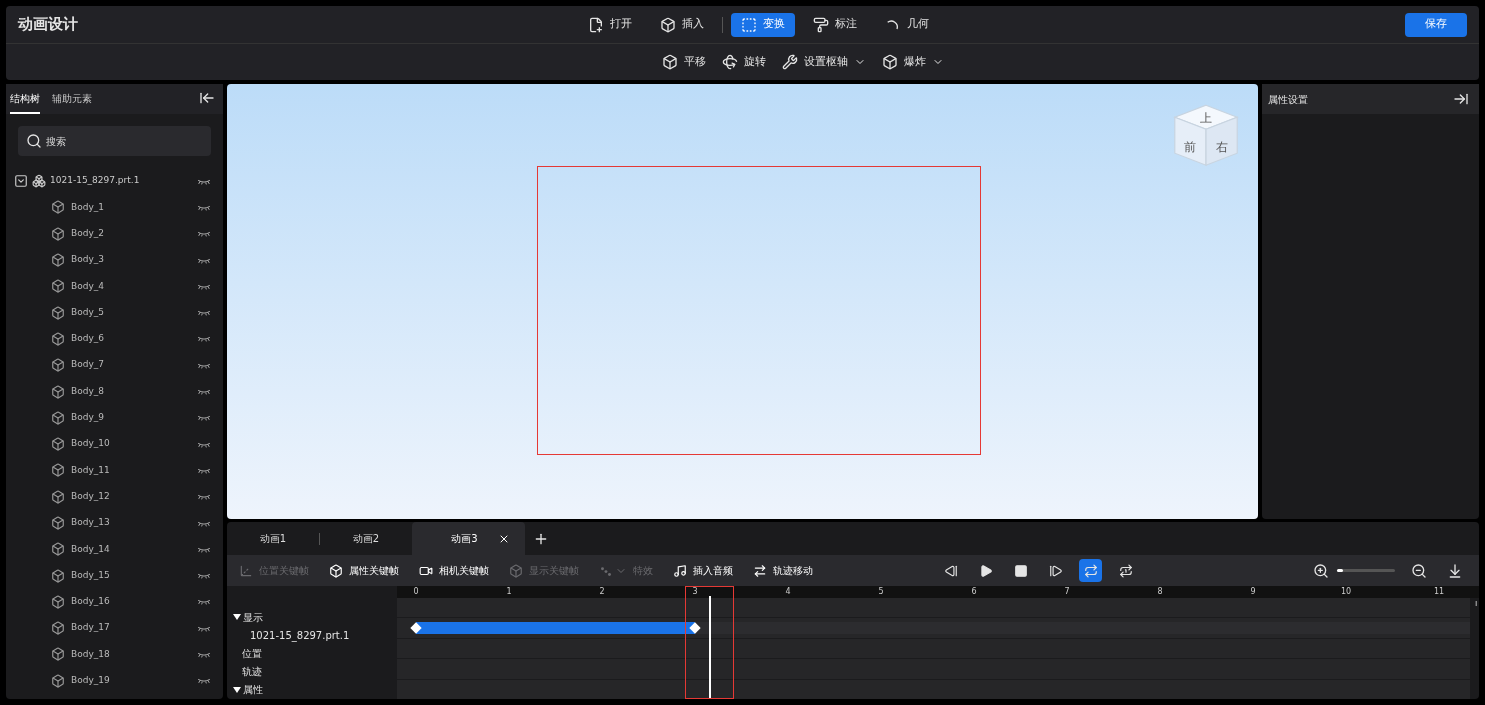  I want to click on tree-item: Body_12, so click(114, 496).